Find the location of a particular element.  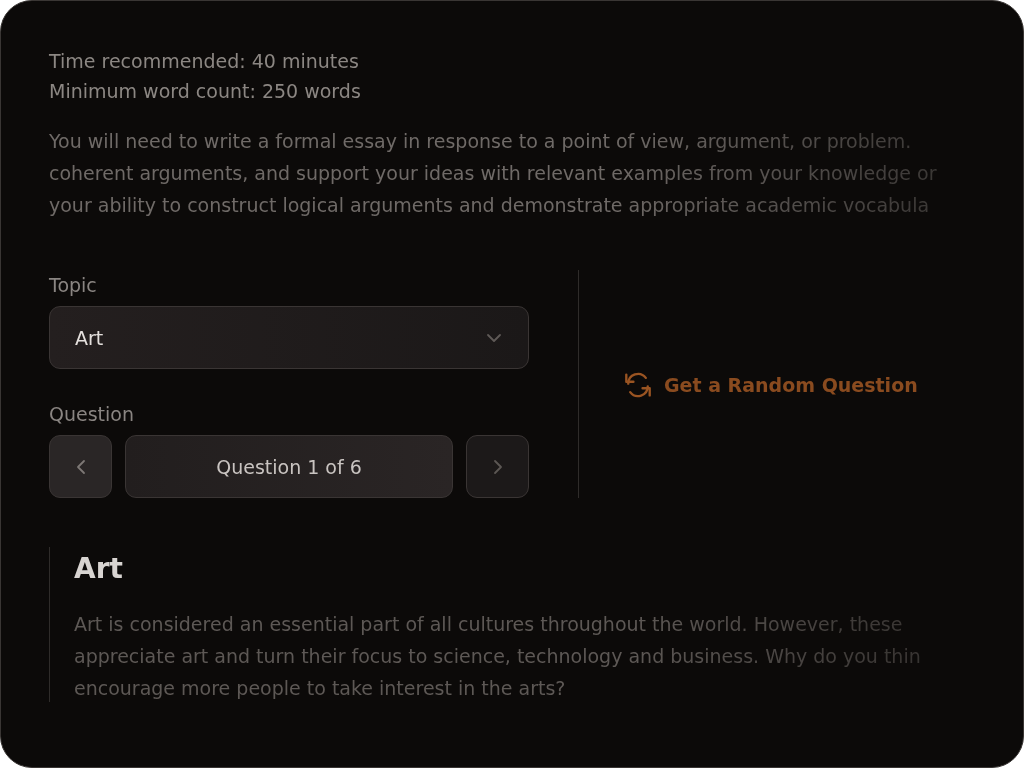

refresh-icon is located at coordinates (638, 385).